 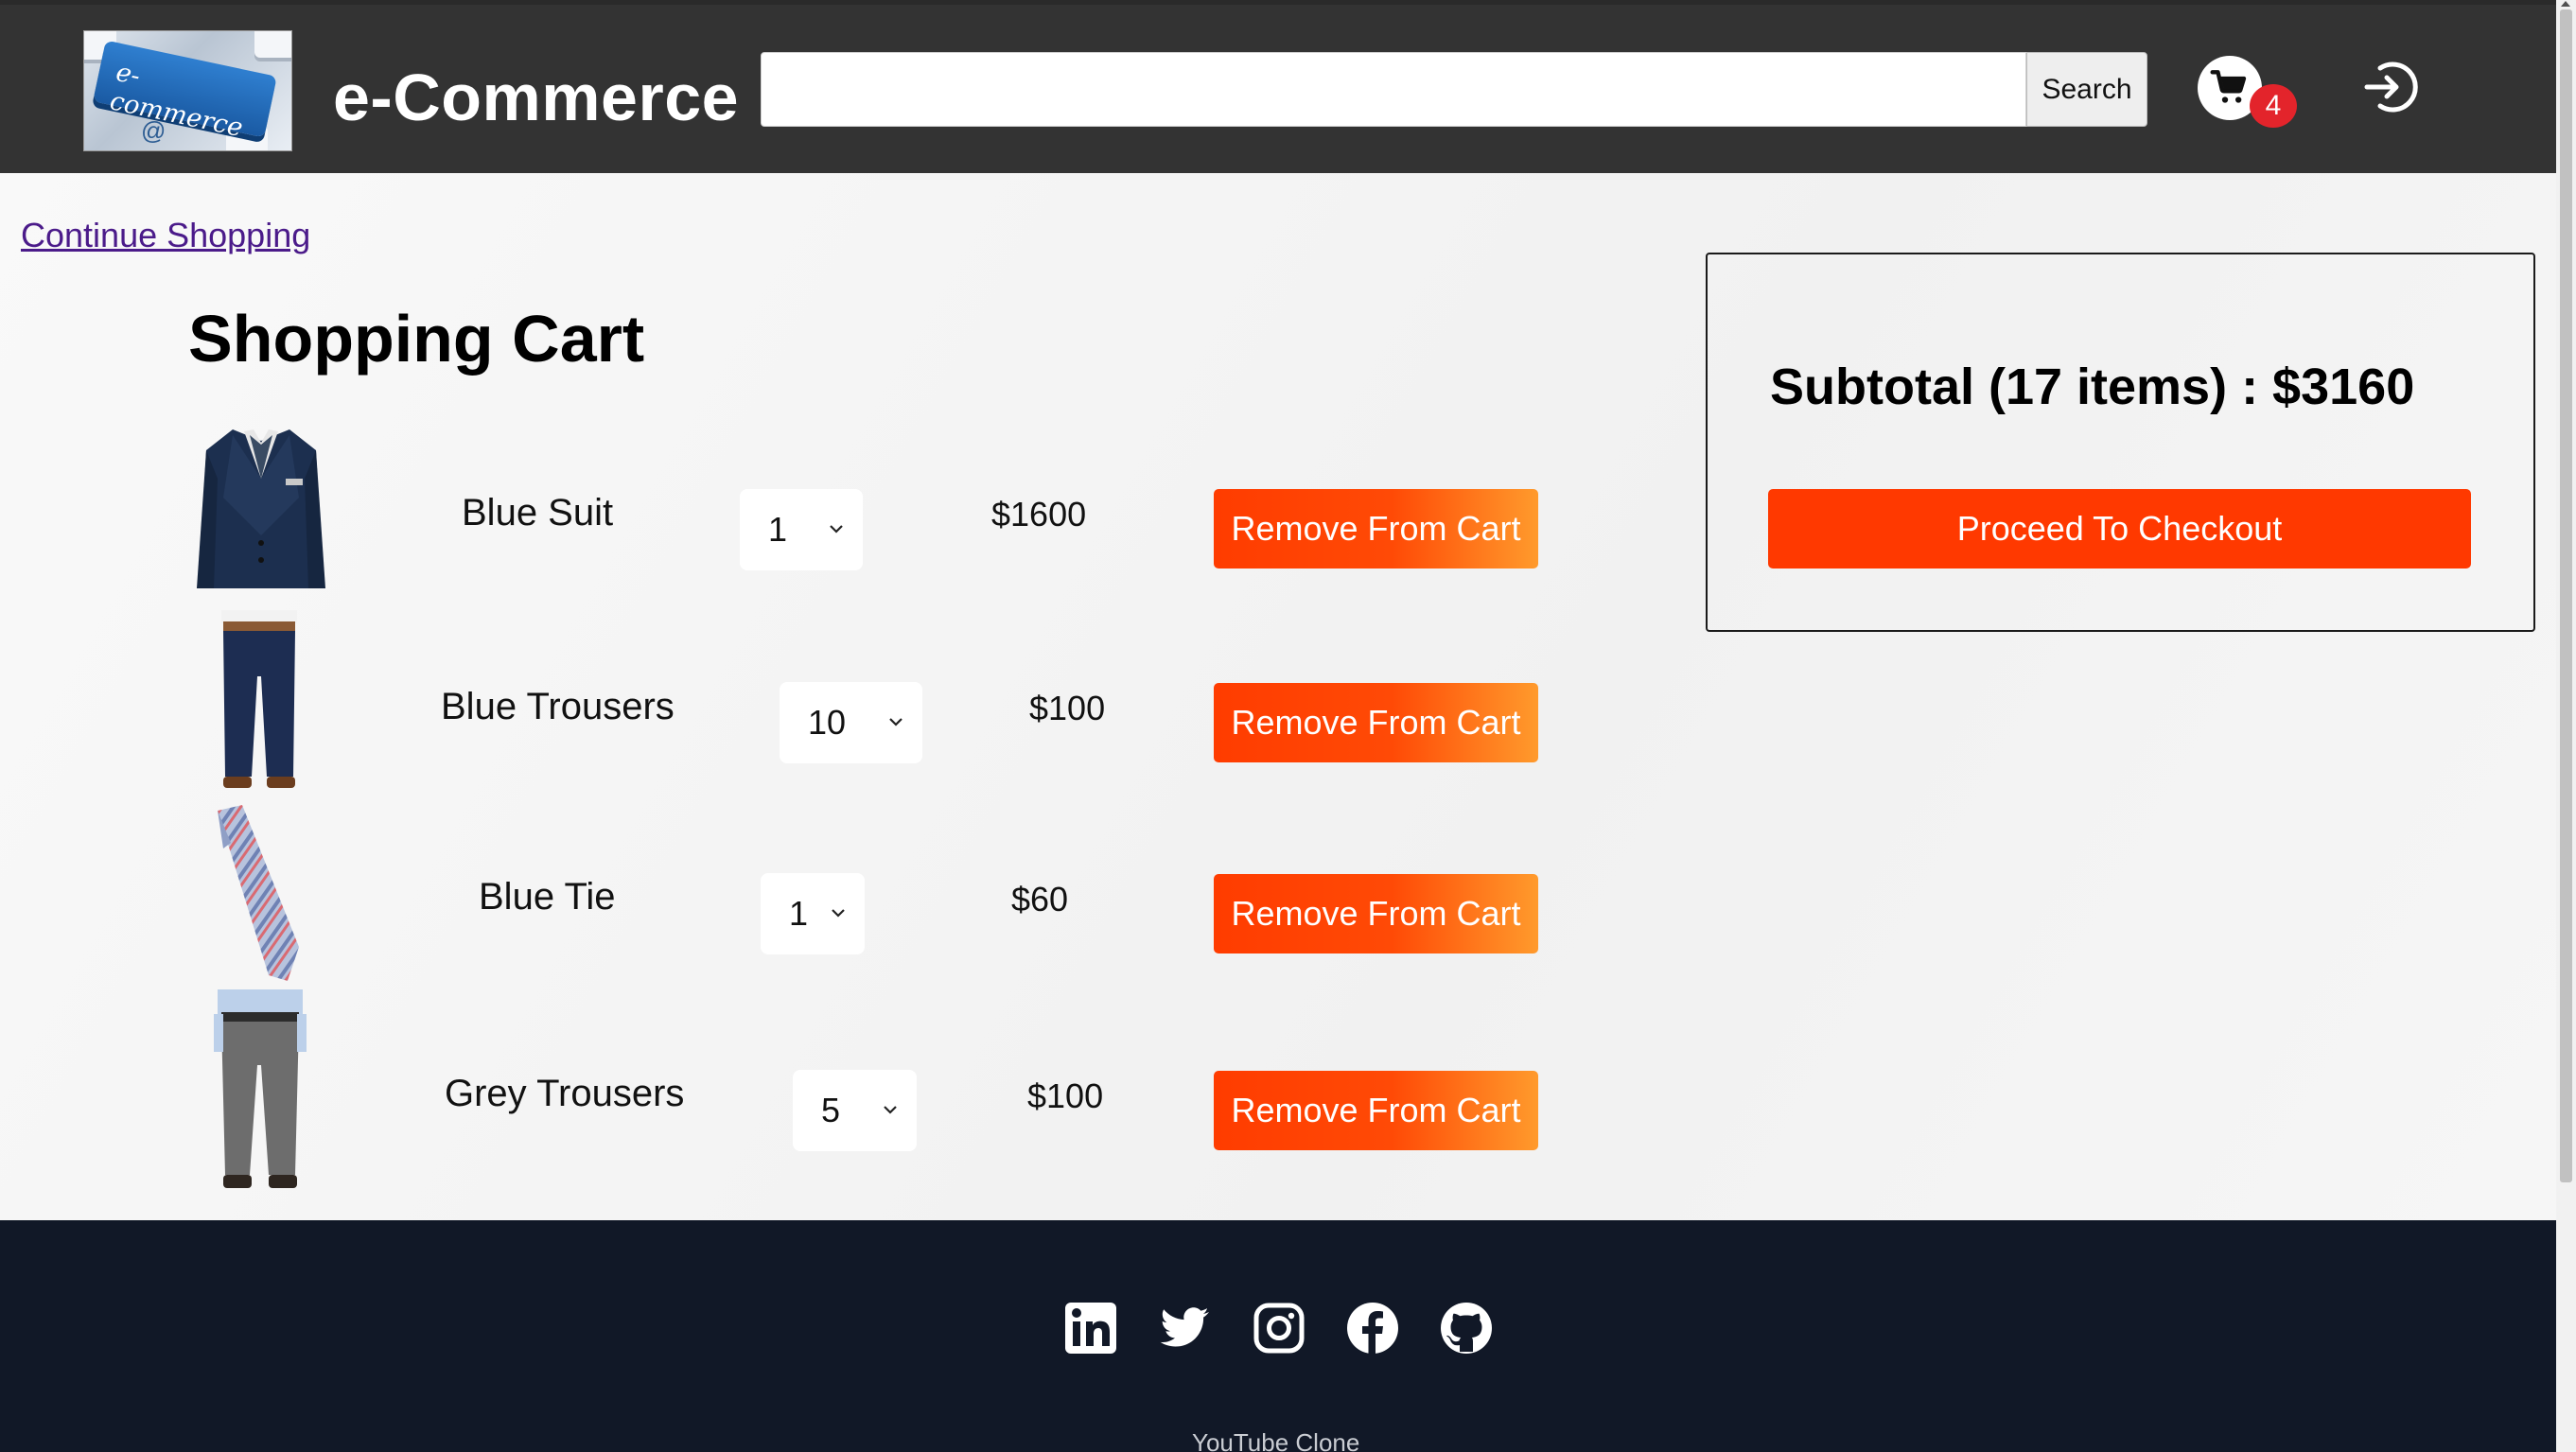 What do you see at coordinates (827, 722) in the screenshot?
I see `quantity-value: 10` at bounding box center [827, 722].